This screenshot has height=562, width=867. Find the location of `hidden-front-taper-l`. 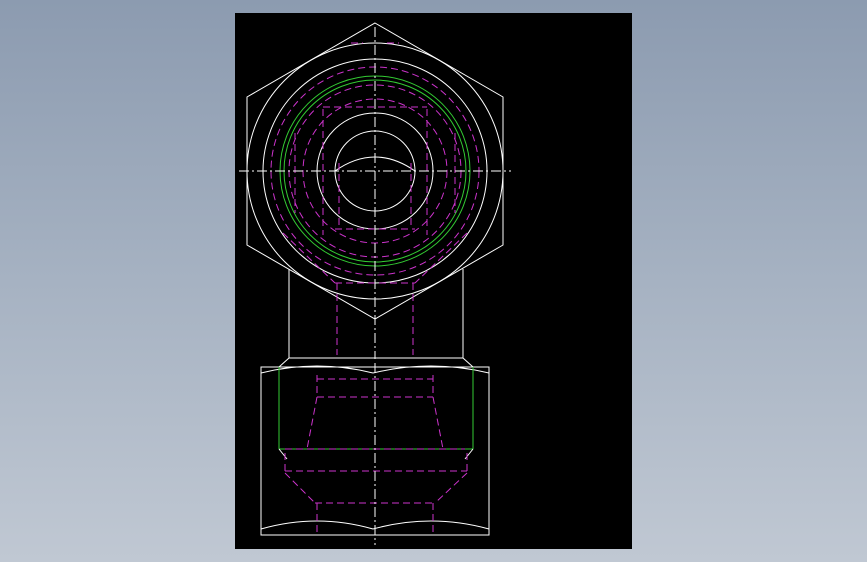

hidden-front-taper-l is located at coordinates (312, 423).